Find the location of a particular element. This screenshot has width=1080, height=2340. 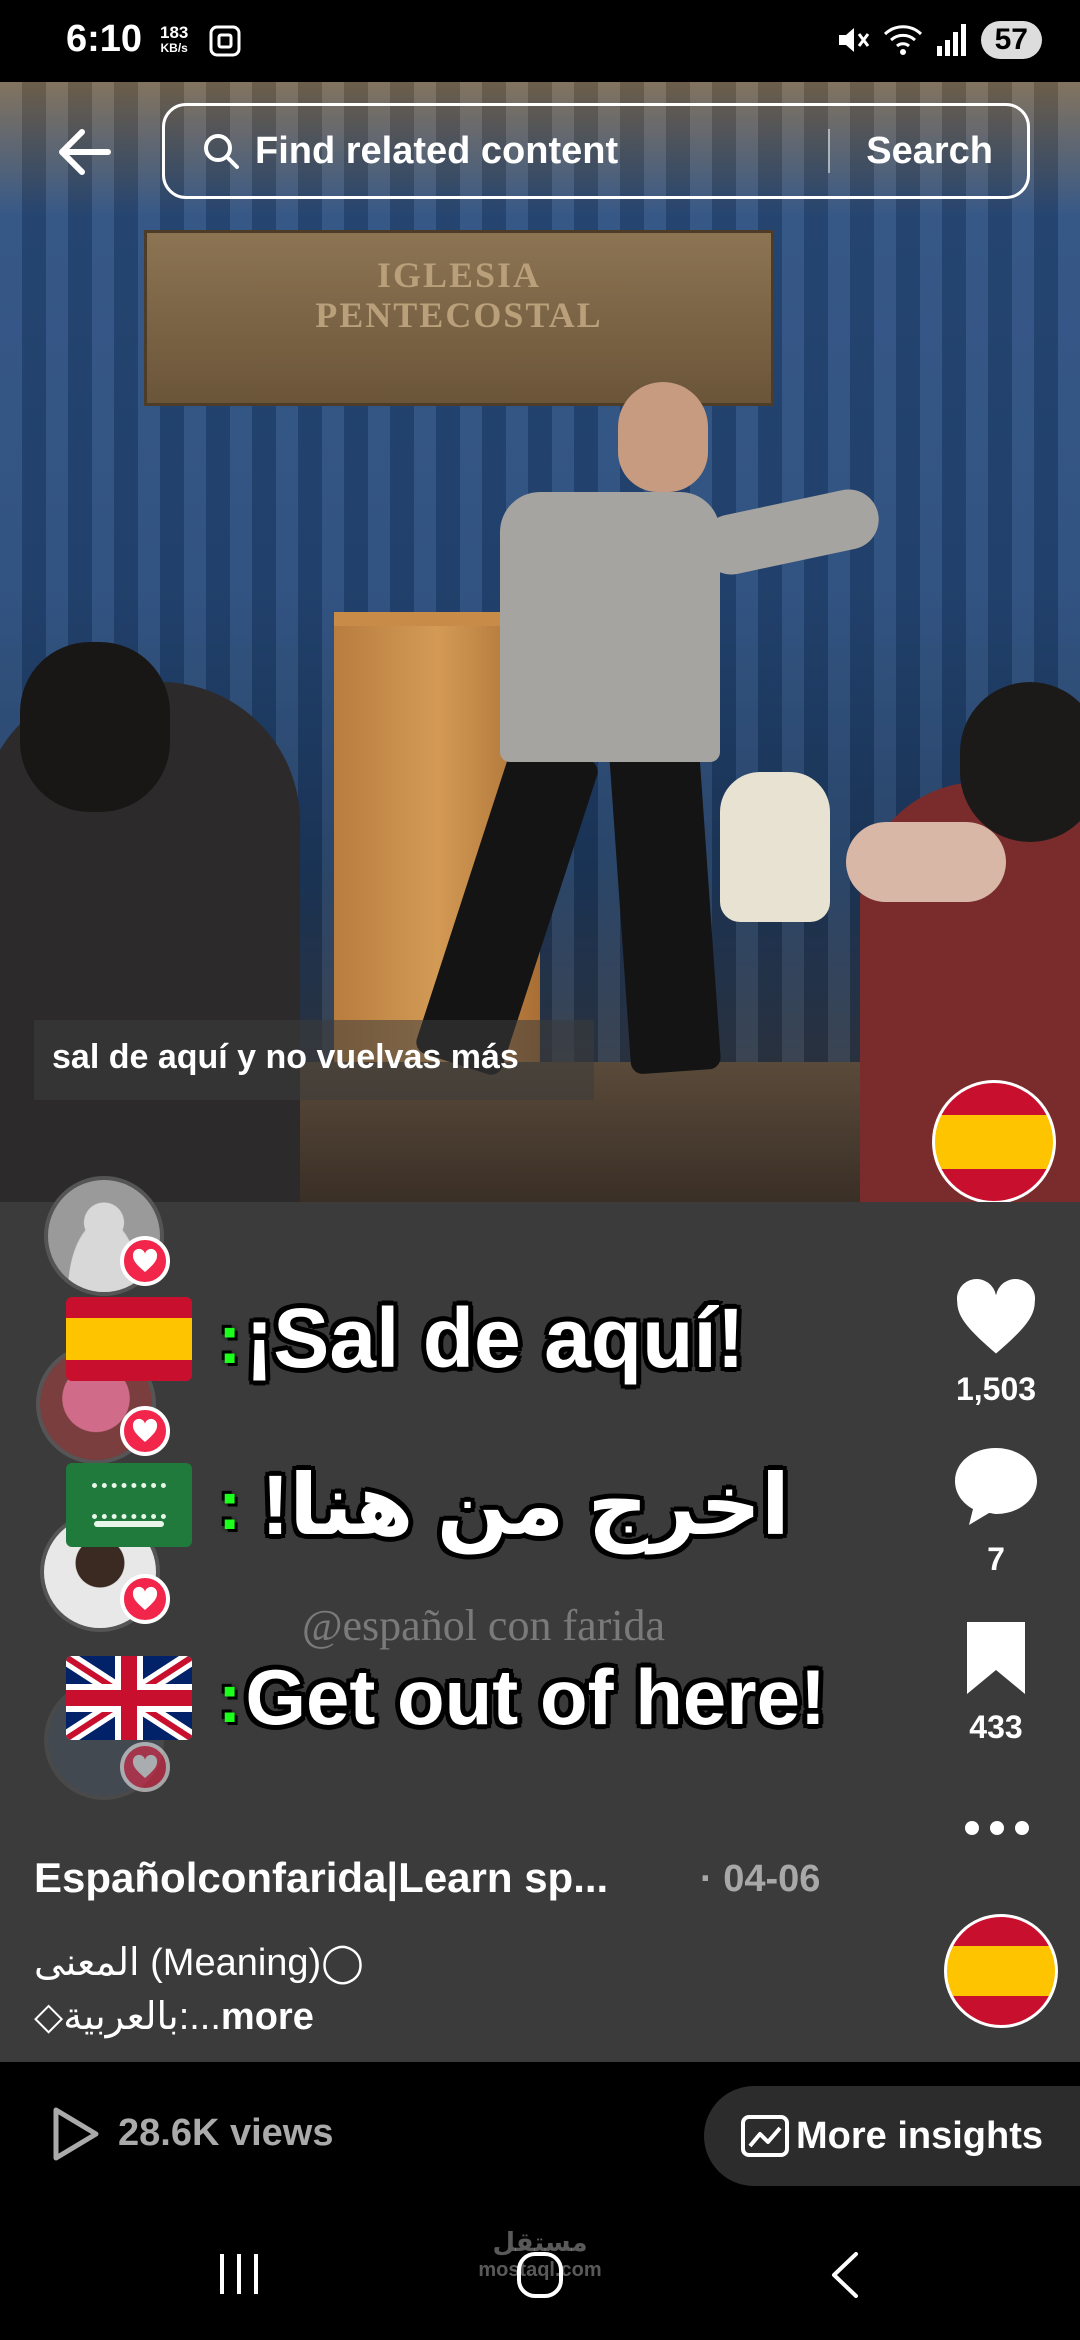

caption-text-second: ◇بالعربية:...more is located at coordinates (174, 2016).